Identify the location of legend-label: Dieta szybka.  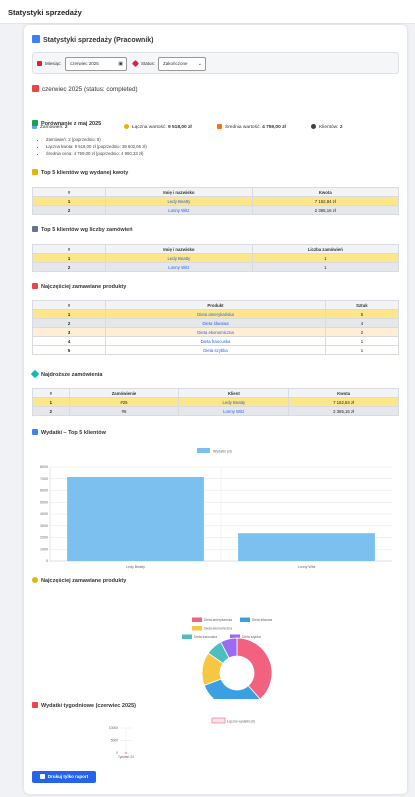
(251, 637).